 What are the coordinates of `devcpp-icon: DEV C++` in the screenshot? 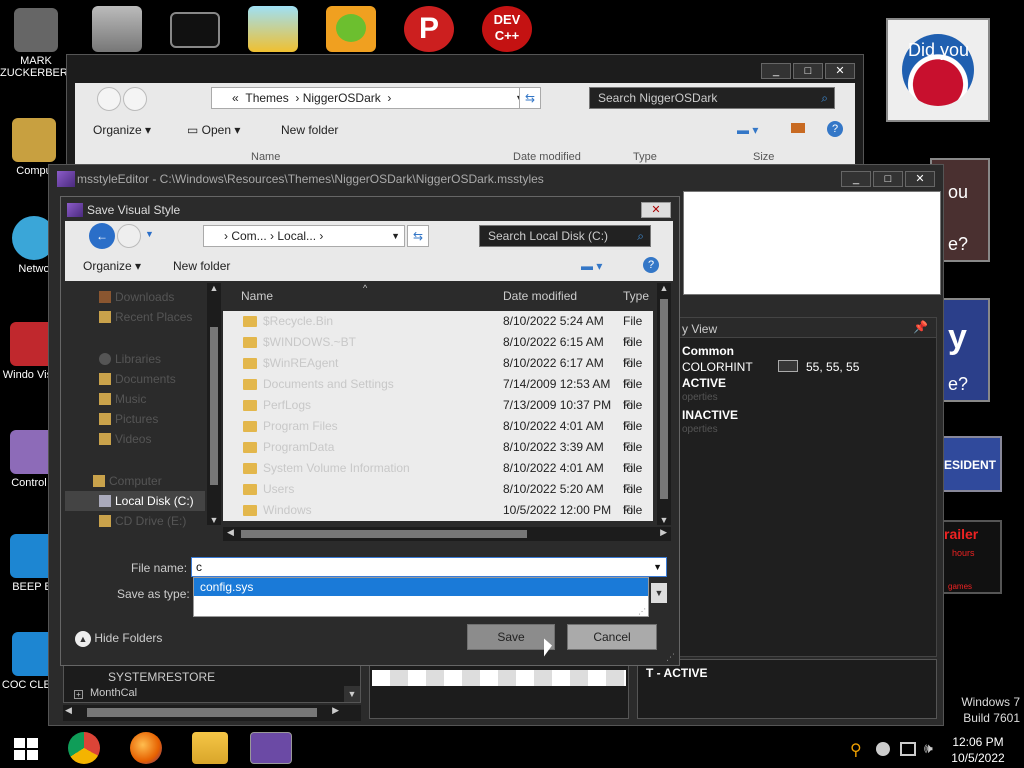 It's located at (507, 29).